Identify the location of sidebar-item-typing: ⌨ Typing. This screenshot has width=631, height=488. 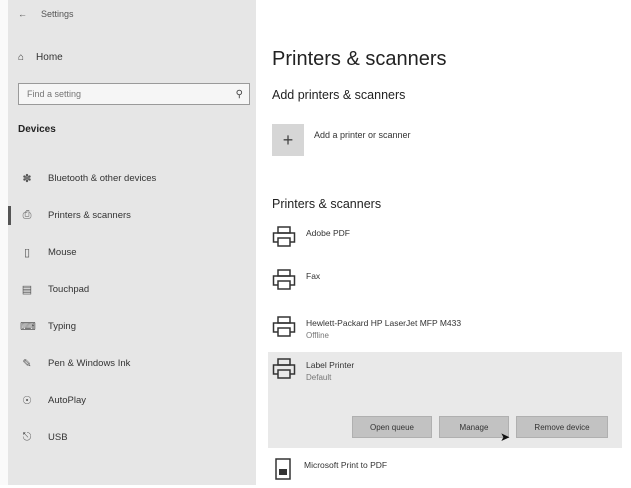
(132, 326).